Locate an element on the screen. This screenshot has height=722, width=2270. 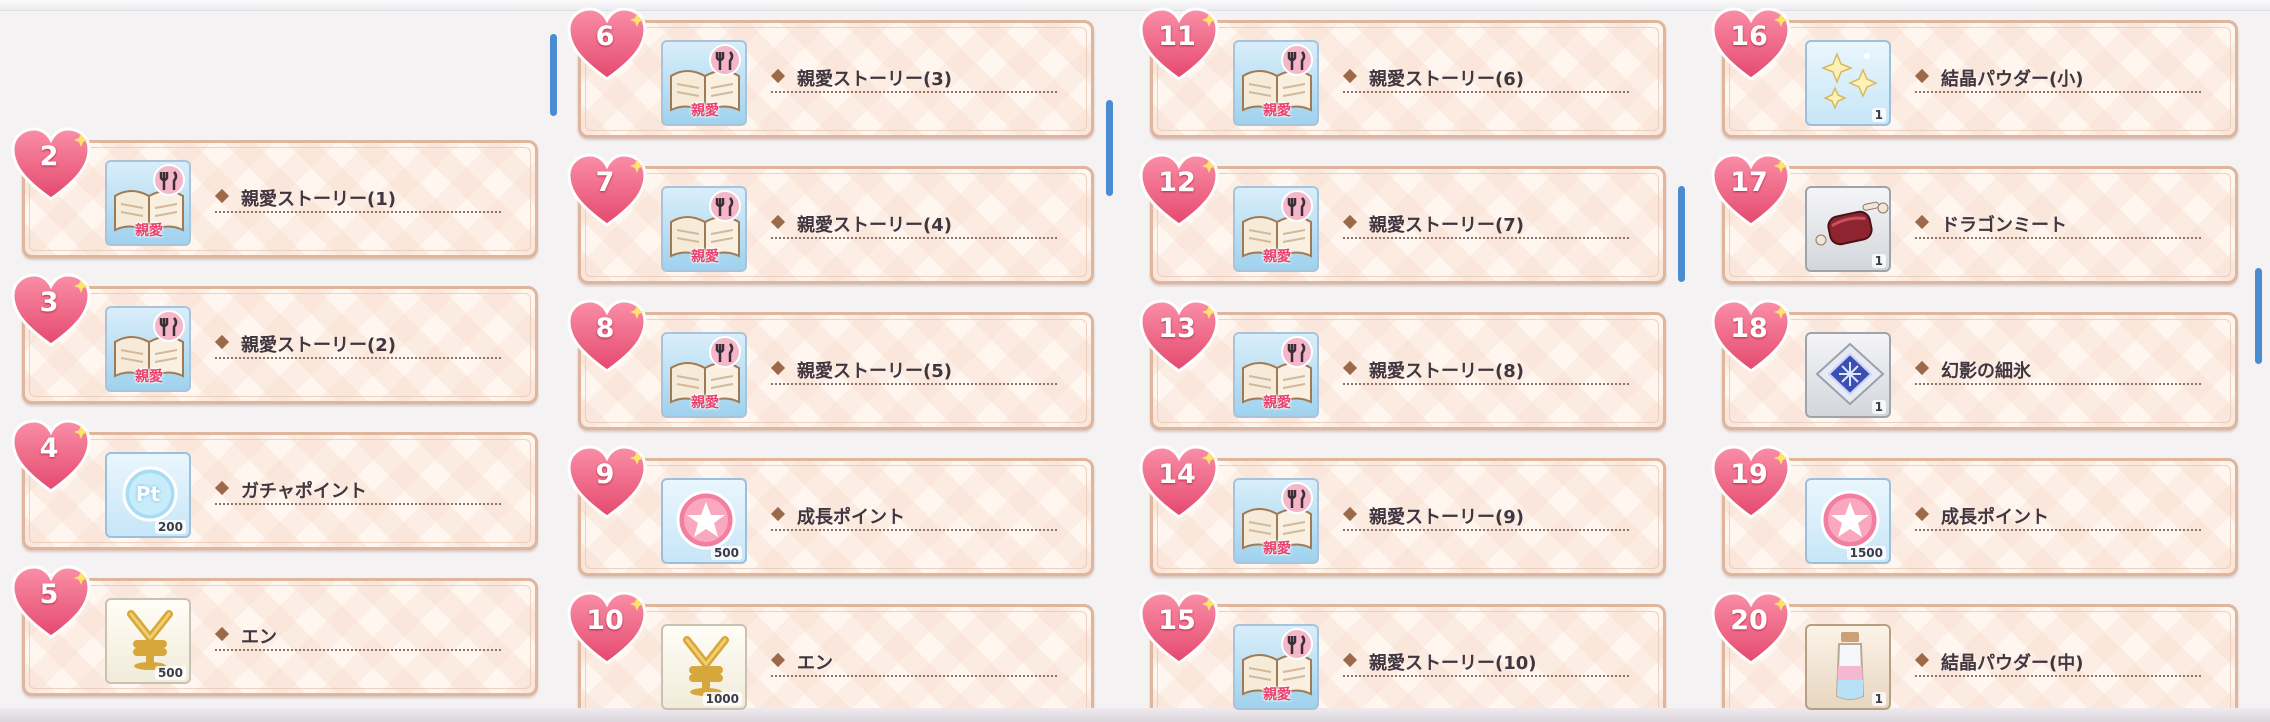
reward-name: 結晶パウダー(中) is located at coordinates (2012, 663).